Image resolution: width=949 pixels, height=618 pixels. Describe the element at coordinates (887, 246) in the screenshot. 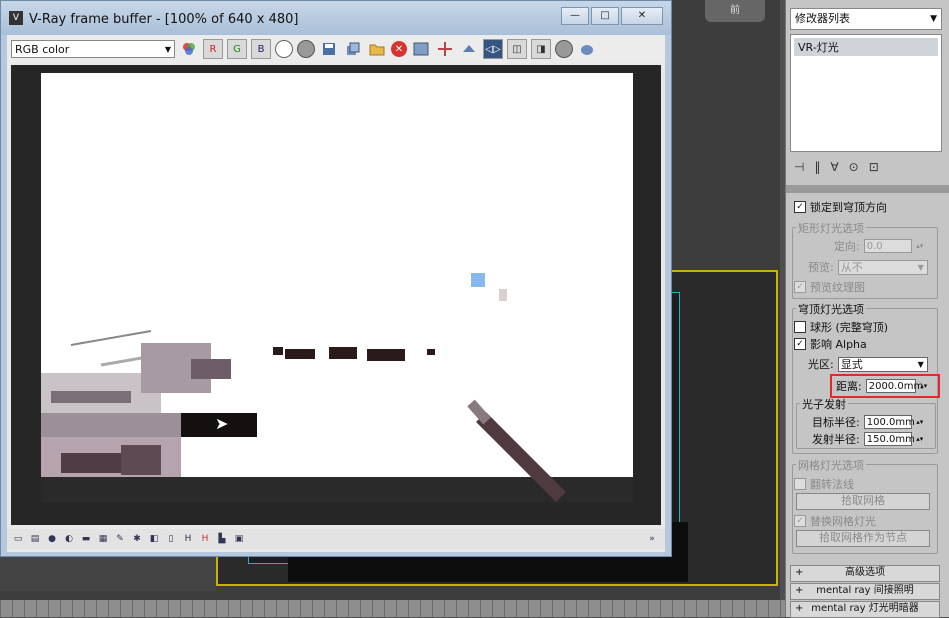

I see `directional-spinner: 0.0` at that location.